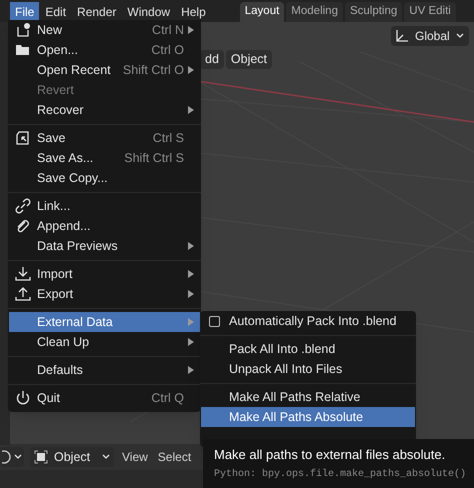  Describe the element at coordinates (104, 158) in the screenshot. I see `menu-item: Save As... Shift Ctrl S` at that location.